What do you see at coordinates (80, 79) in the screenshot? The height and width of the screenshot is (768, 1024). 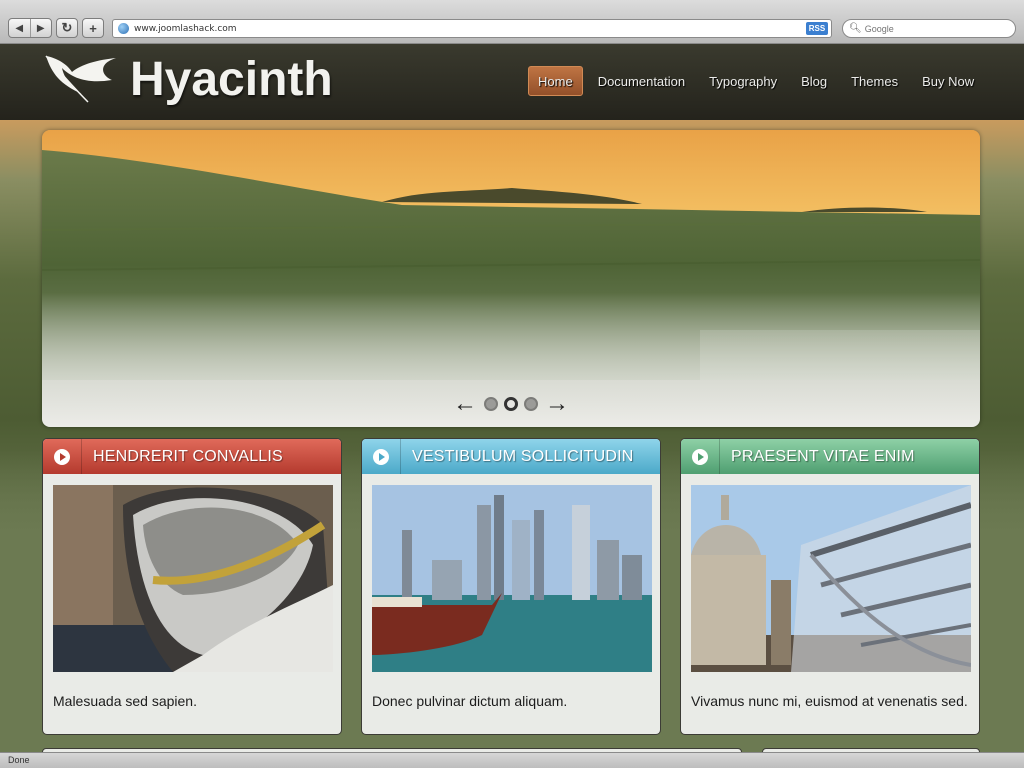 I see `feather-icon` at bounding box center [80, 79].